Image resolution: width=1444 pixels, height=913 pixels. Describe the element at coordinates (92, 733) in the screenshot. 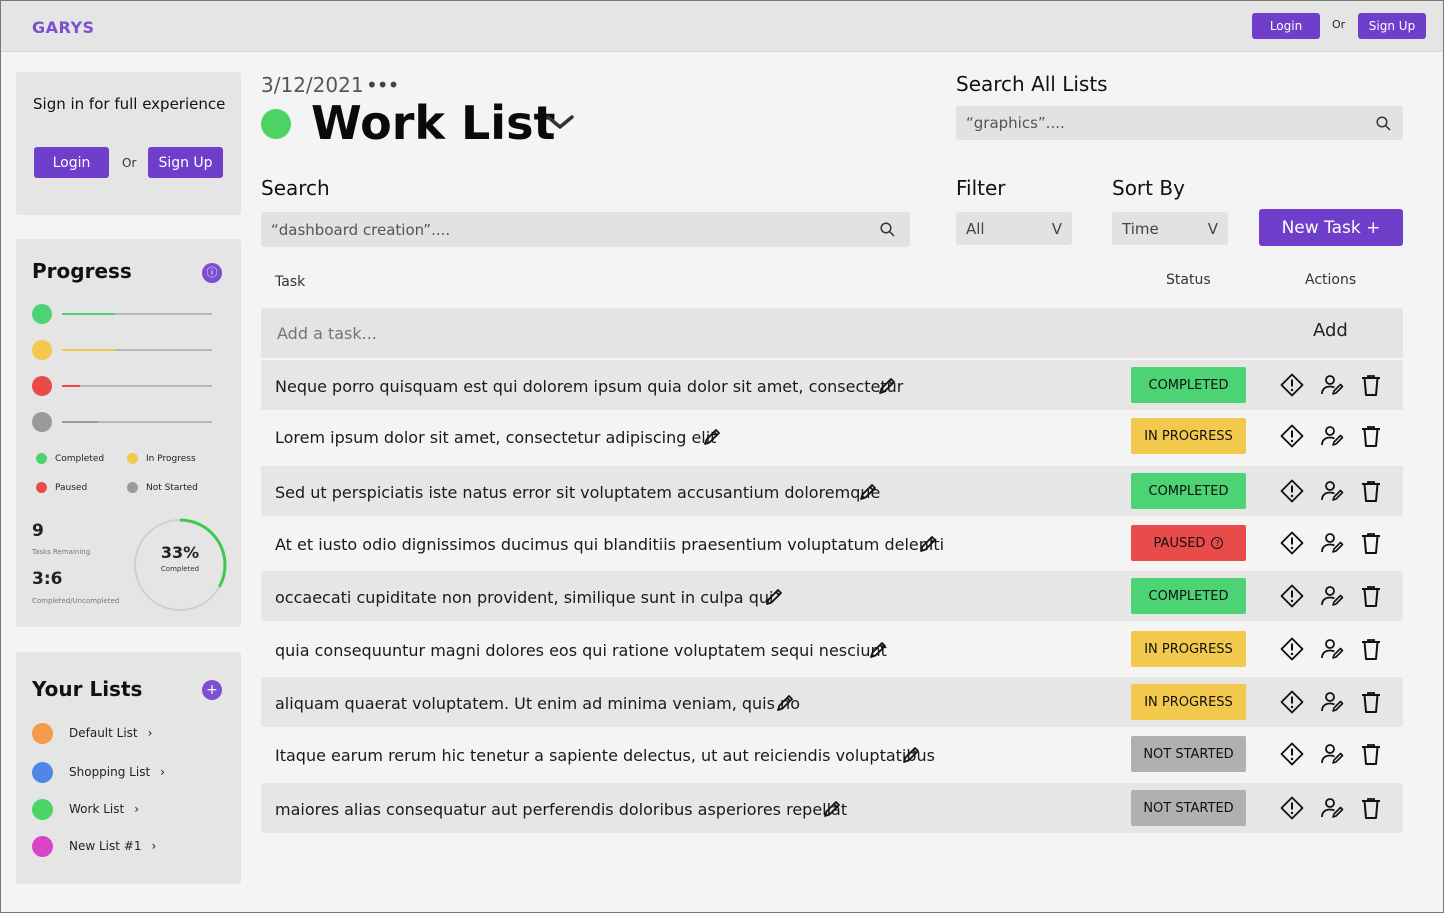

I see `list-item-default-list: Default List ›` at that location.